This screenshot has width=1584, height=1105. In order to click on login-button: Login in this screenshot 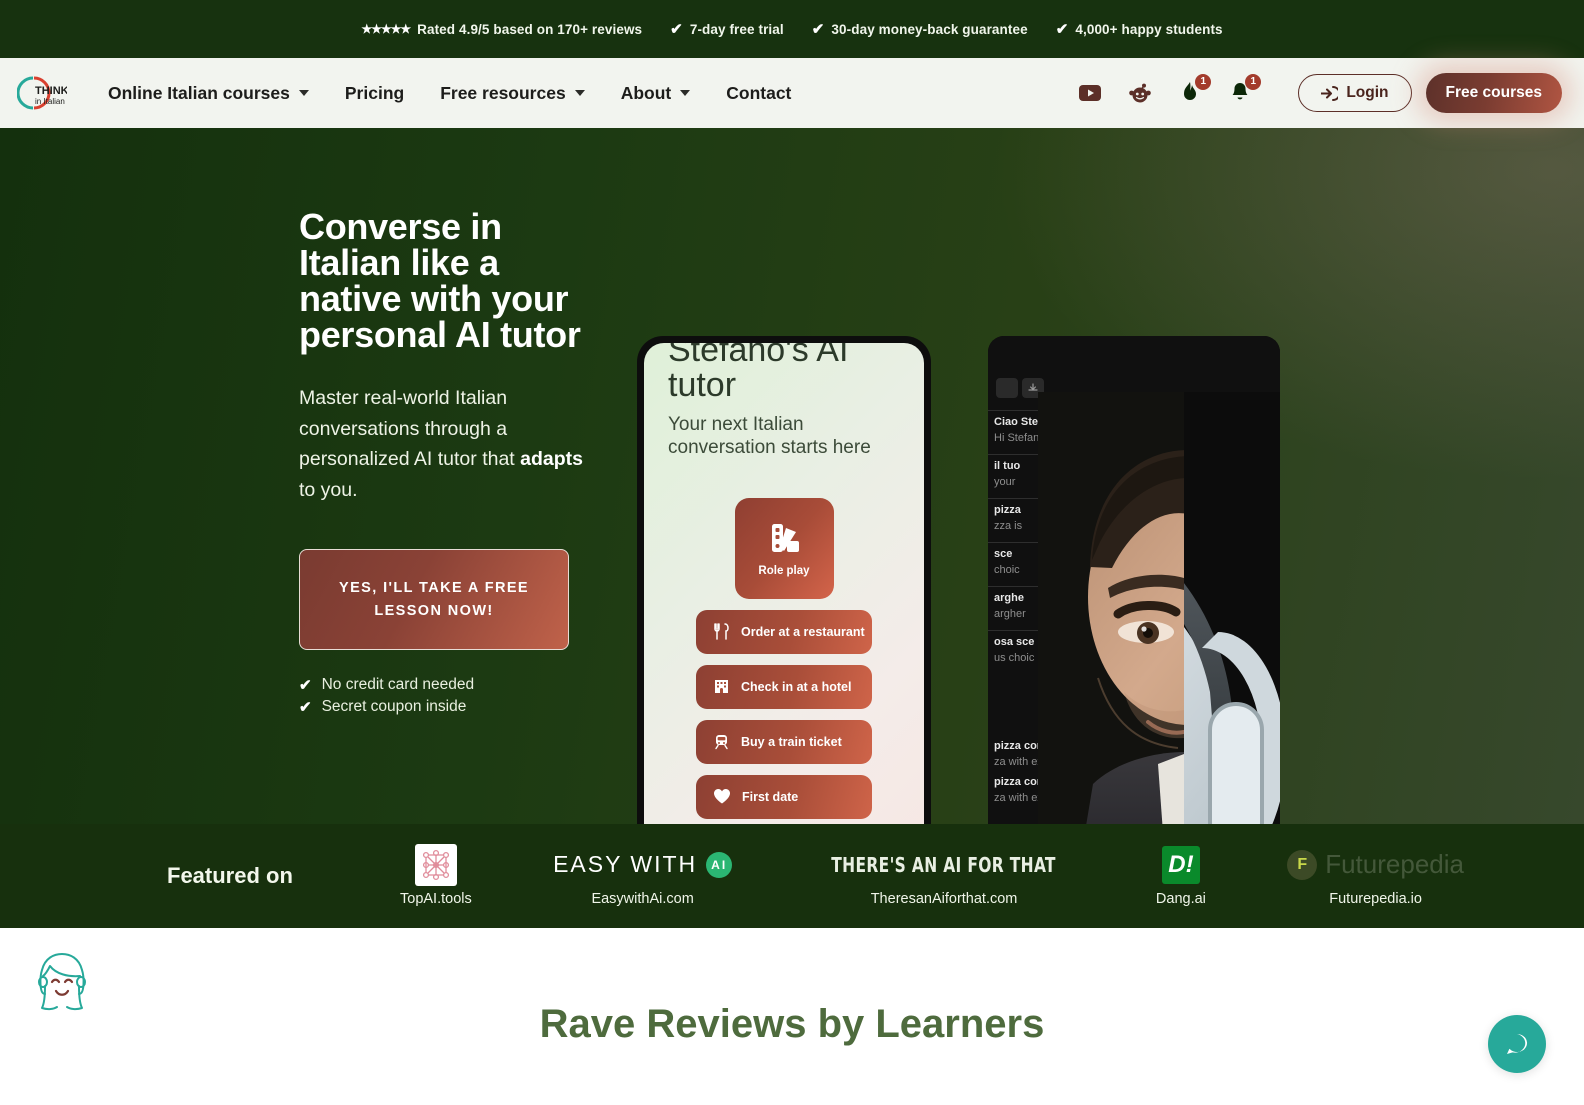, I will do `click(1355, 93)`.